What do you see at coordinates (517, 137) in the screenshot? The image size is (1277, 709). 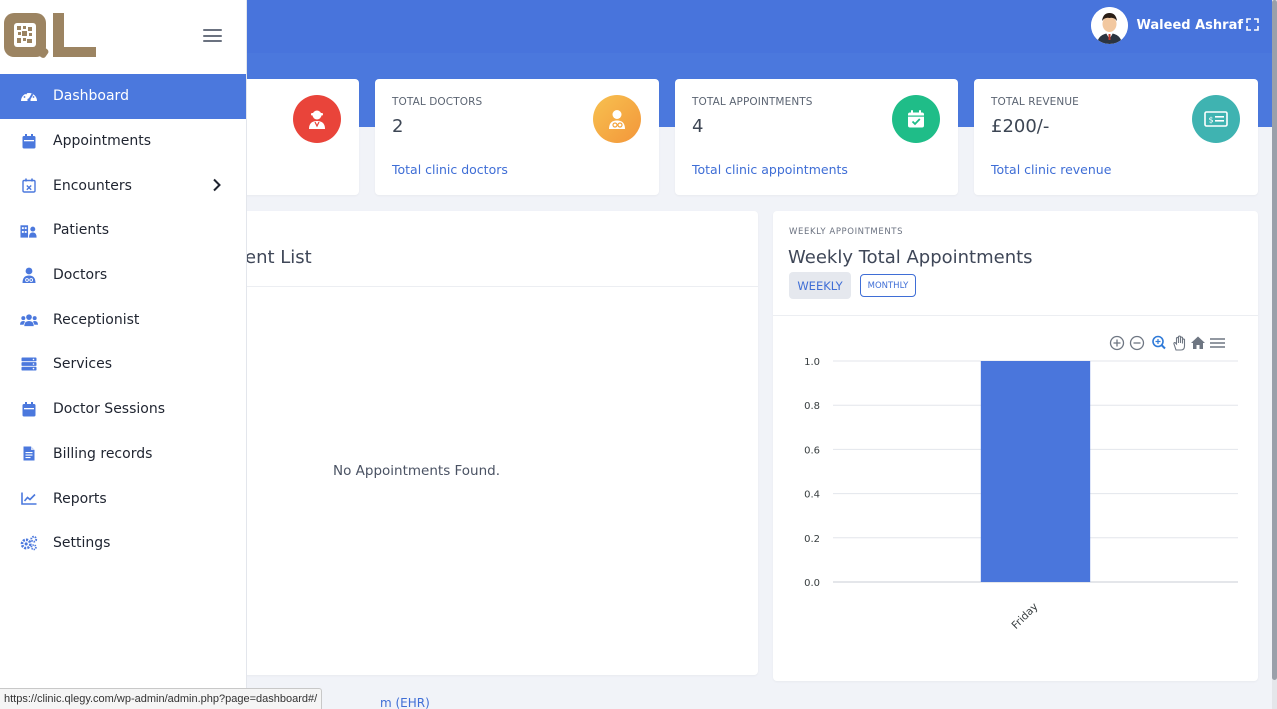 I see `doctors-stat-card: TOTAL DOCTORS 2 Total clinic doctors` at bounding box center [517, 137].